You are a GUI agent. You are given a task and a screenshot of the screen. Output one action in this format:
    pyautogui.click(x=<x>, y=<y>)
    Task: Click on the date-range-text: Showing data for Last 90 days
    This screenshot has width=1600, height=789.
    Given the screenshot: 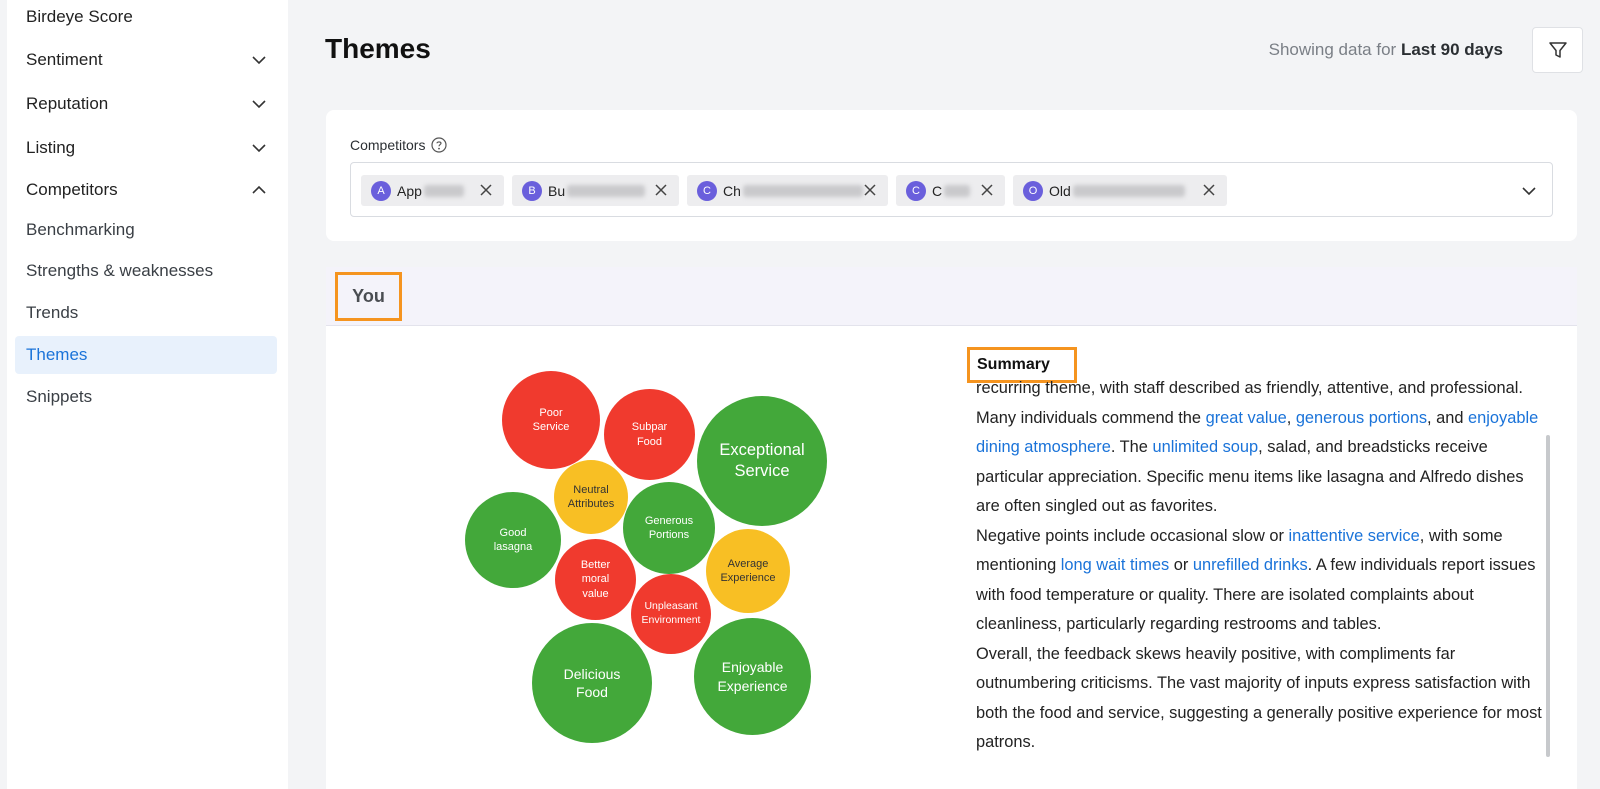 What is the action you would take?
    pyautogui.click(x=1386, y=50)
    